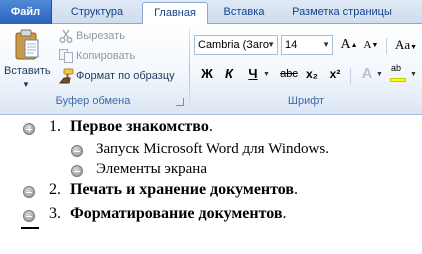  I want to click on italic-button: К, so click(229, 74).